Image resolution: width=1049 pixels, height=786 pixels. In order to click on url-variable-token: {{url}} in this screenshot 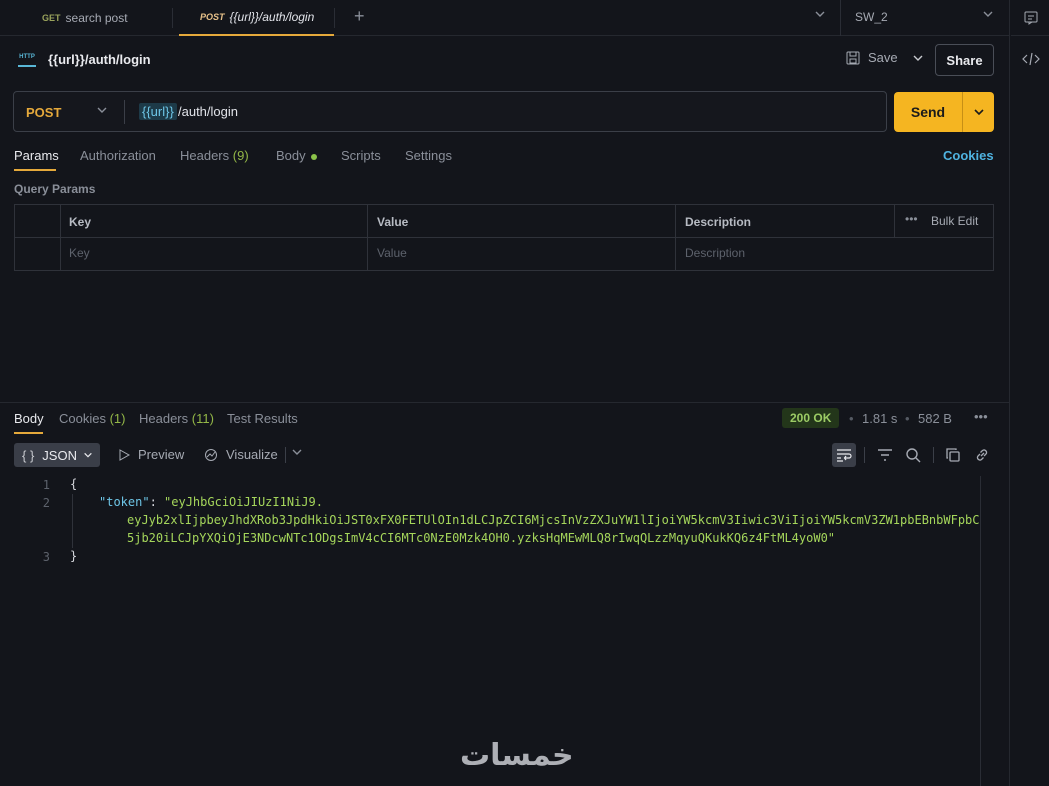, I will do `click(158, 111)`.